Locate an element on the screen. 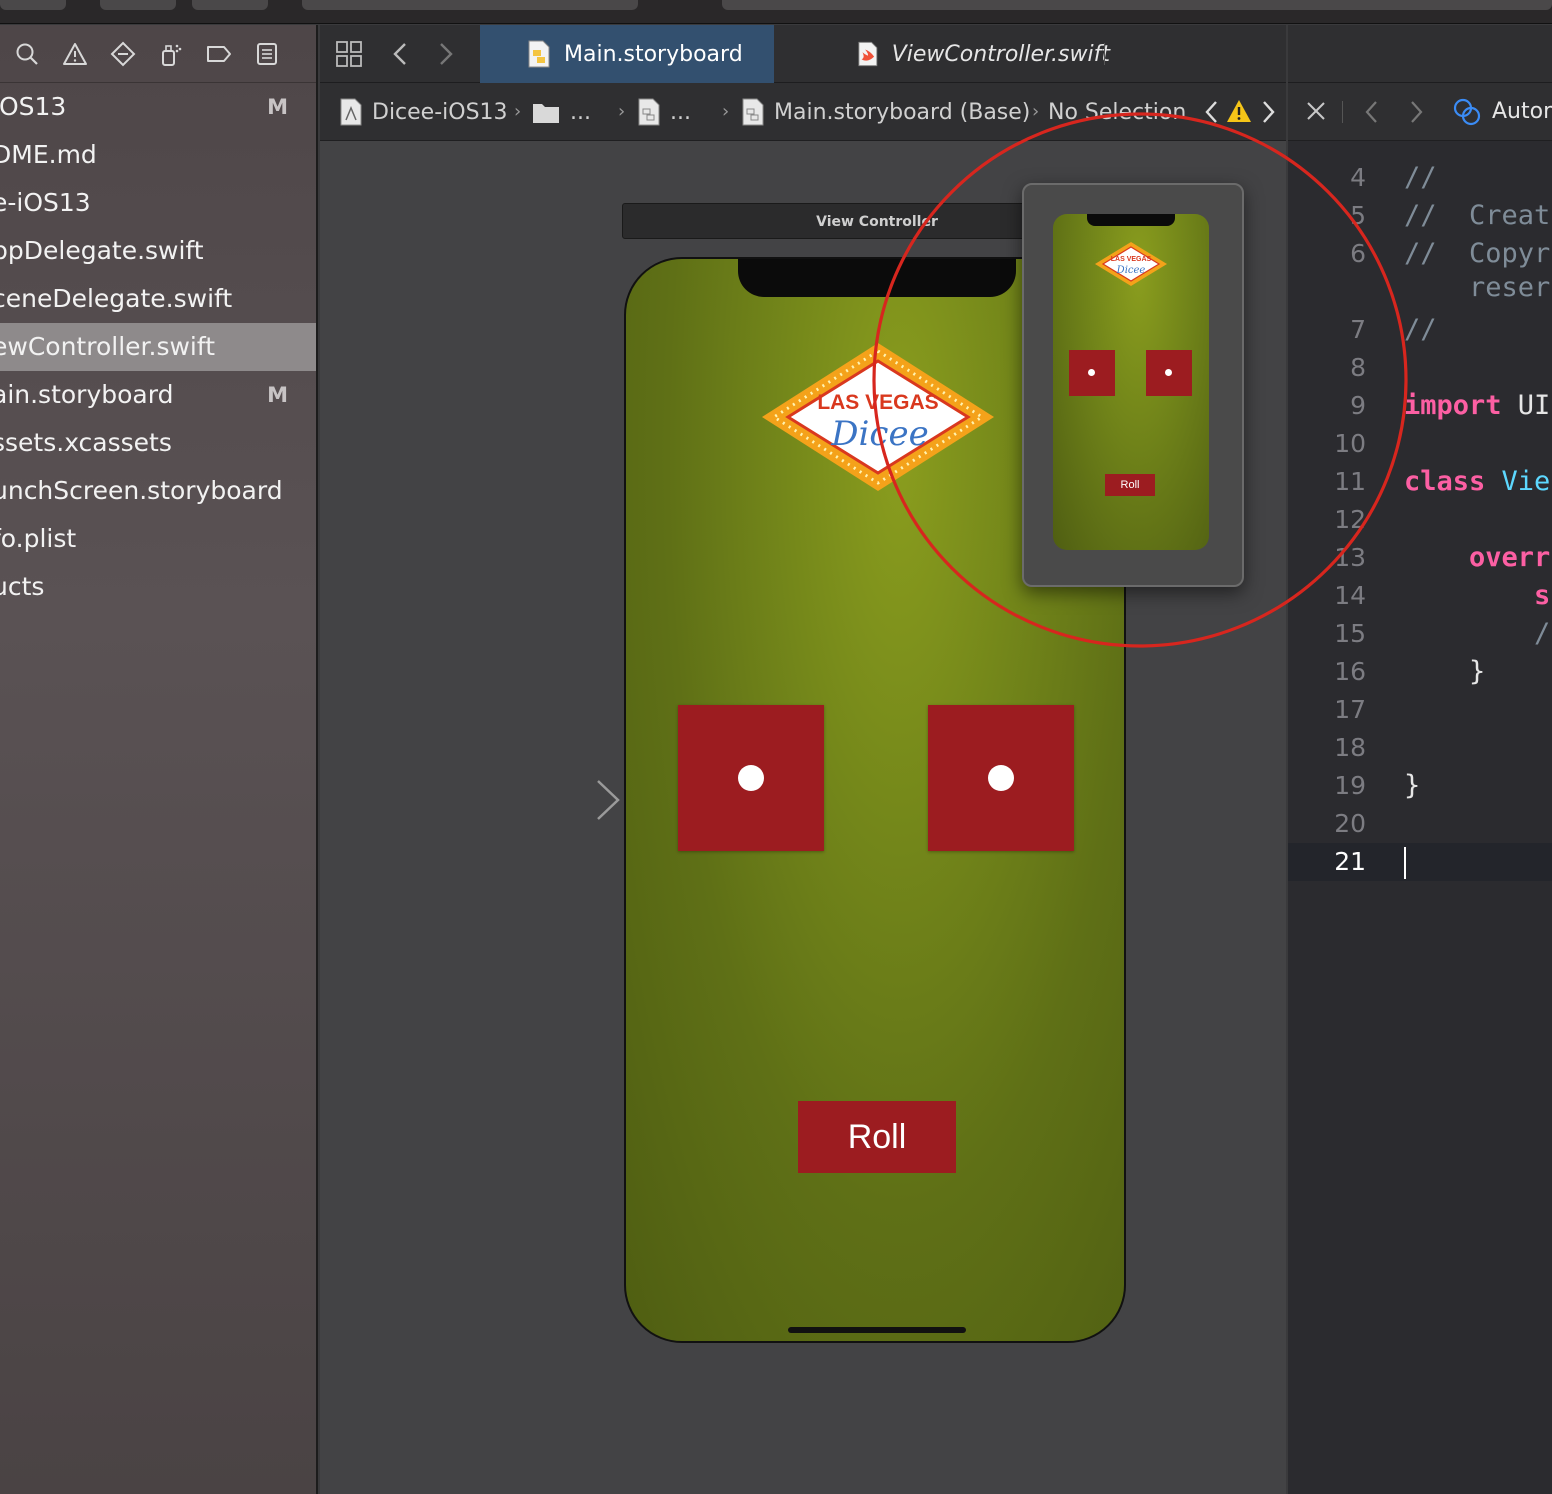 The height and width of the screenshot is (1494, 1552). folder-icon is located at coordinates (546, 113).